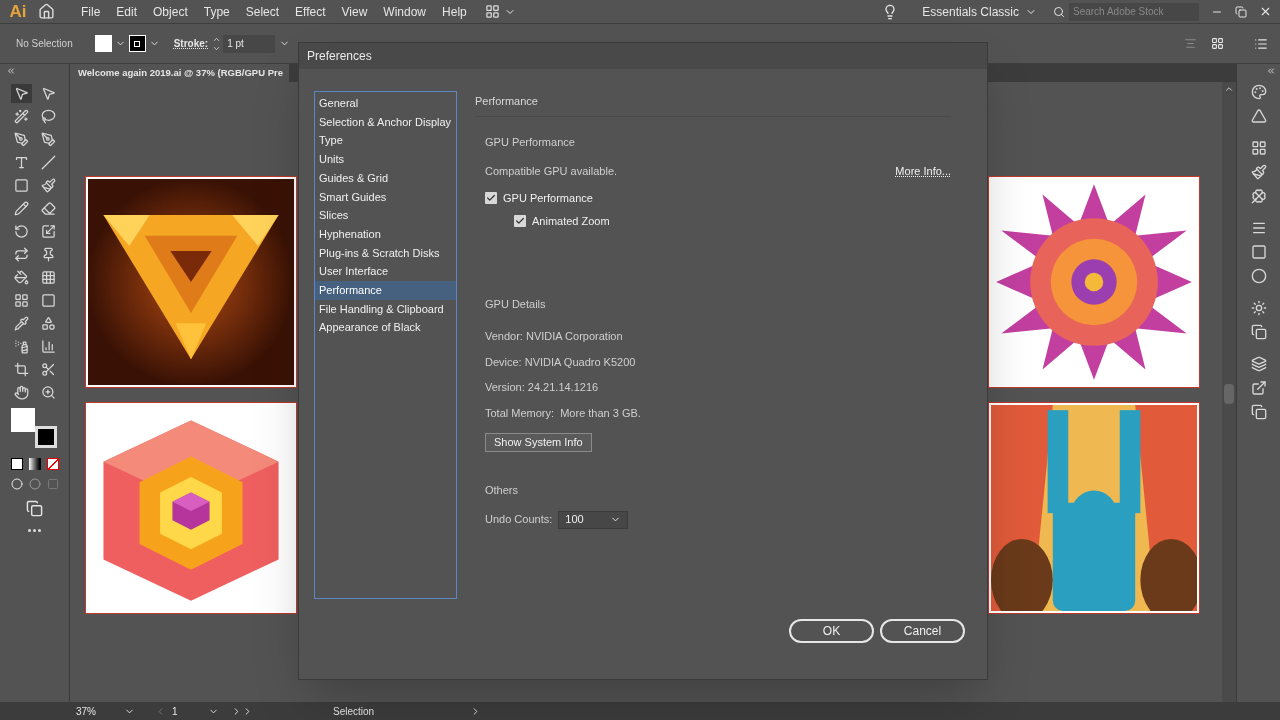  Describe the element at coordinates (100, 711) in the screenshot. I see `zoom-level-field: 37%` at that location.